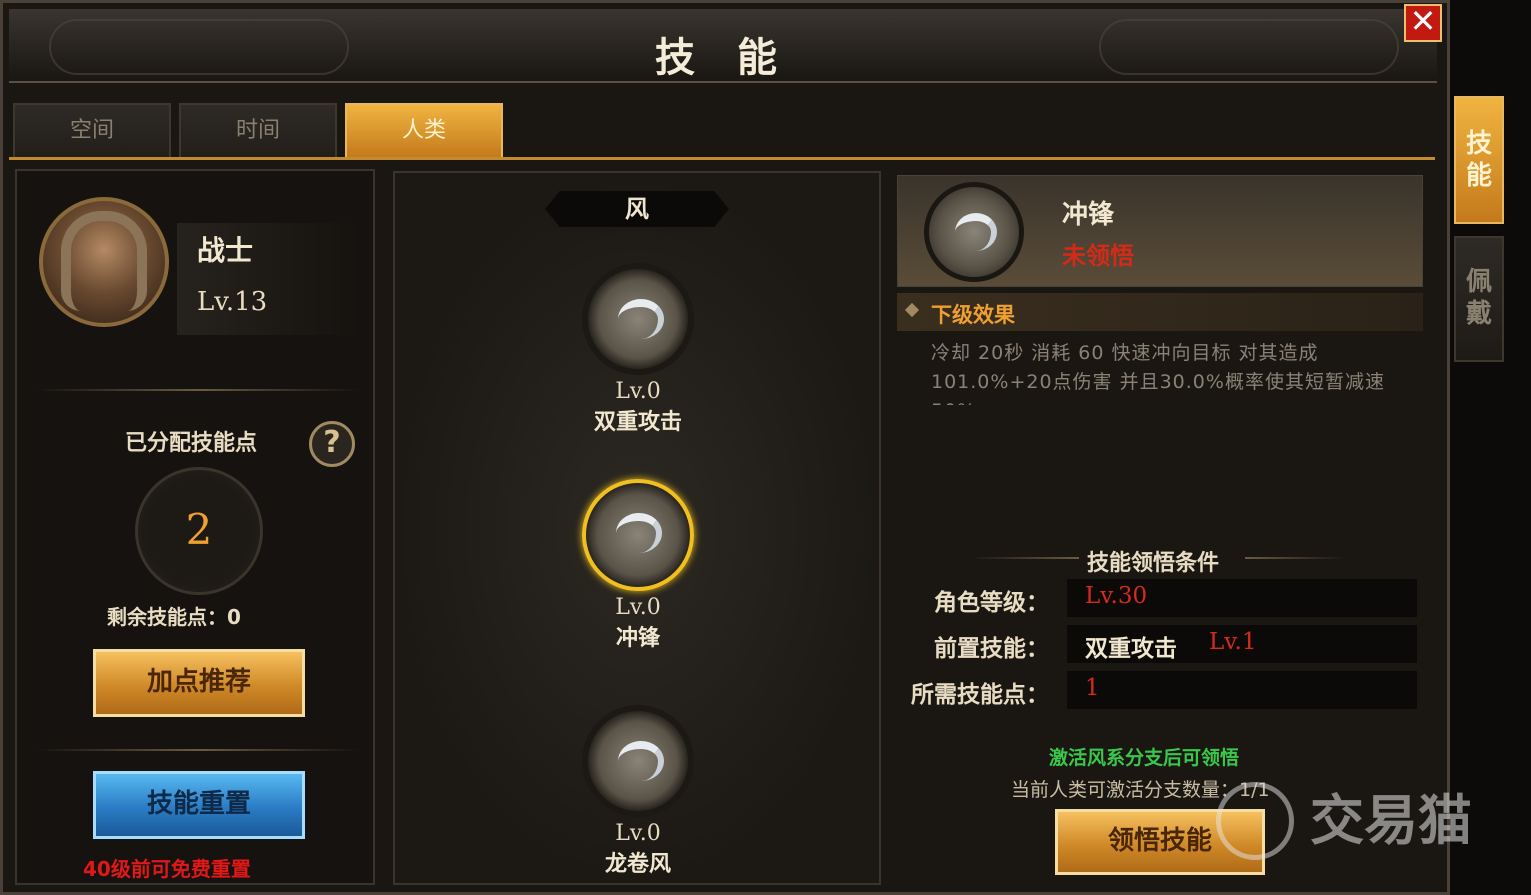  Describe the element at coordinates (1092, 688) in the screenshot. I see `condition-value: 1` at that location.